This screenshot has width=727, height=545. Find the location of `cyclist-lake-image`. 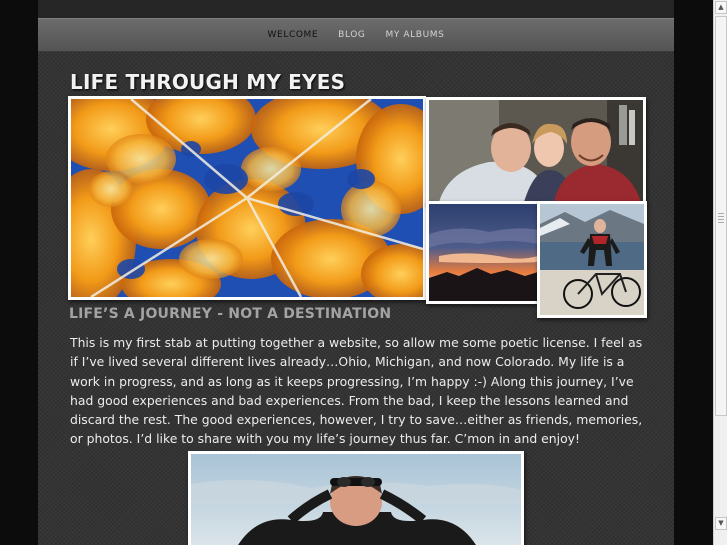

cyclist-lake-image is located at coordinates (592, 259).